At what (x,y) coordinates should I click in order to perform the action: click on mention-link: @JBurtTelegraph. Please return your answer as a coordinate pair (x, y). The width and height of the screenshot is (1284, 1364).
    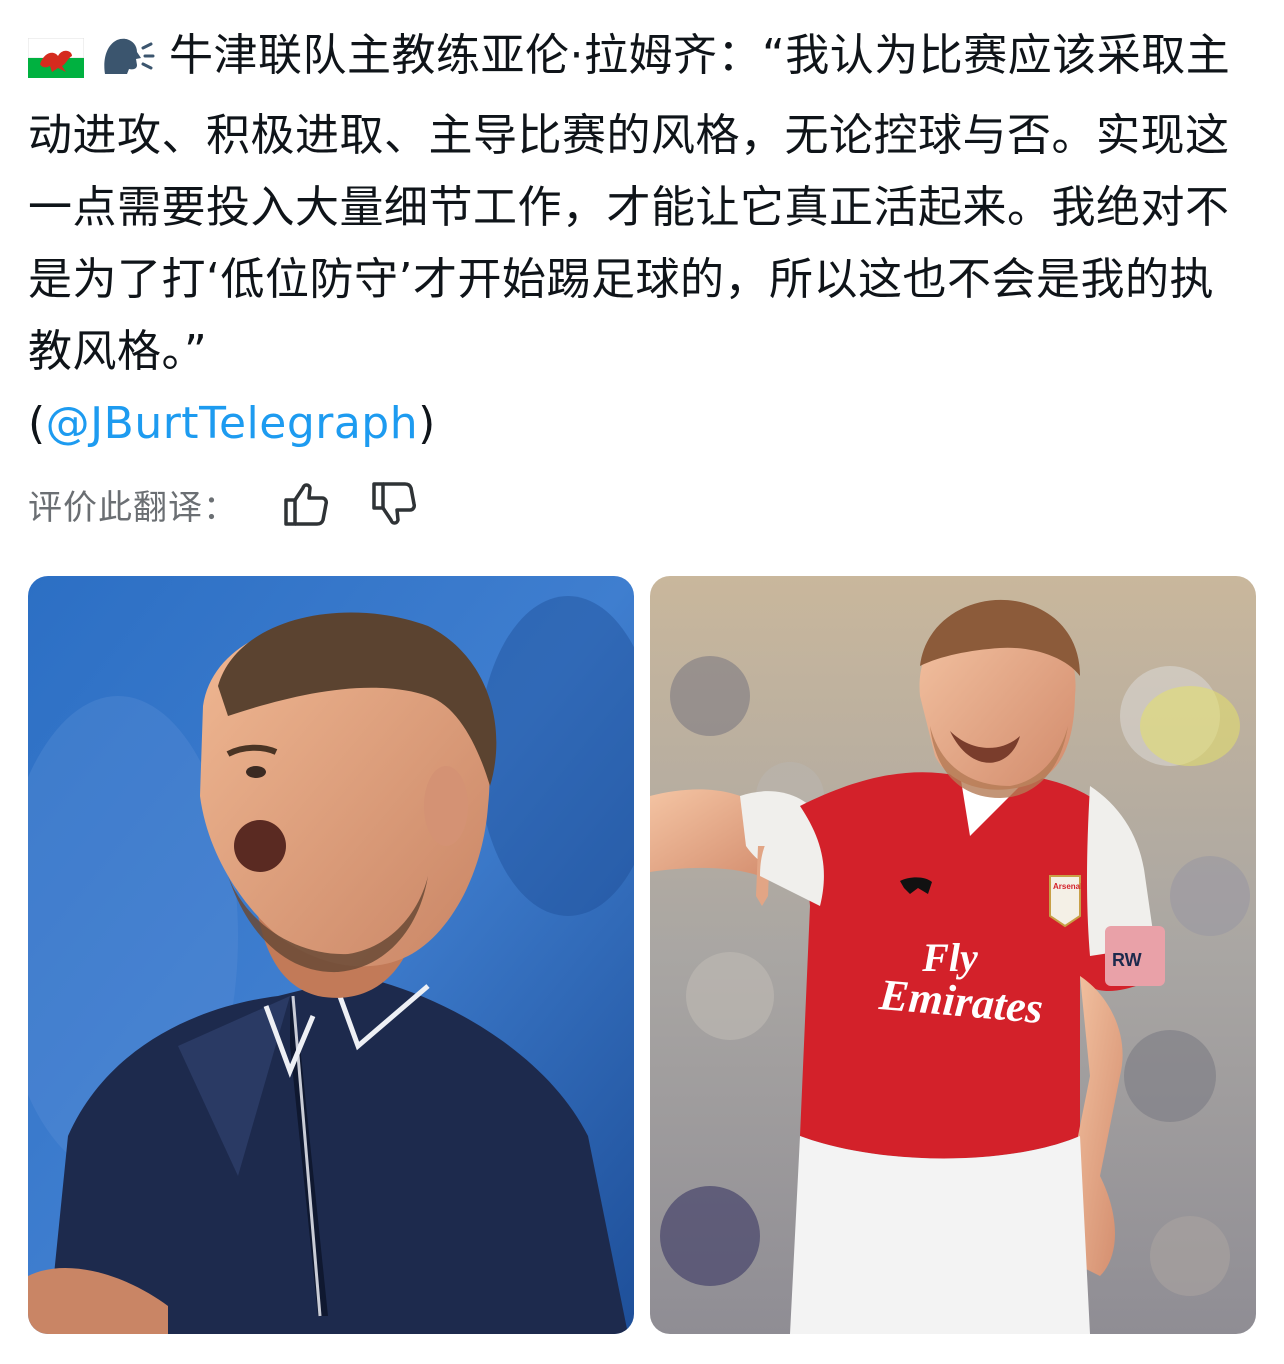
    Looking at the image, I should click on (232, 423).